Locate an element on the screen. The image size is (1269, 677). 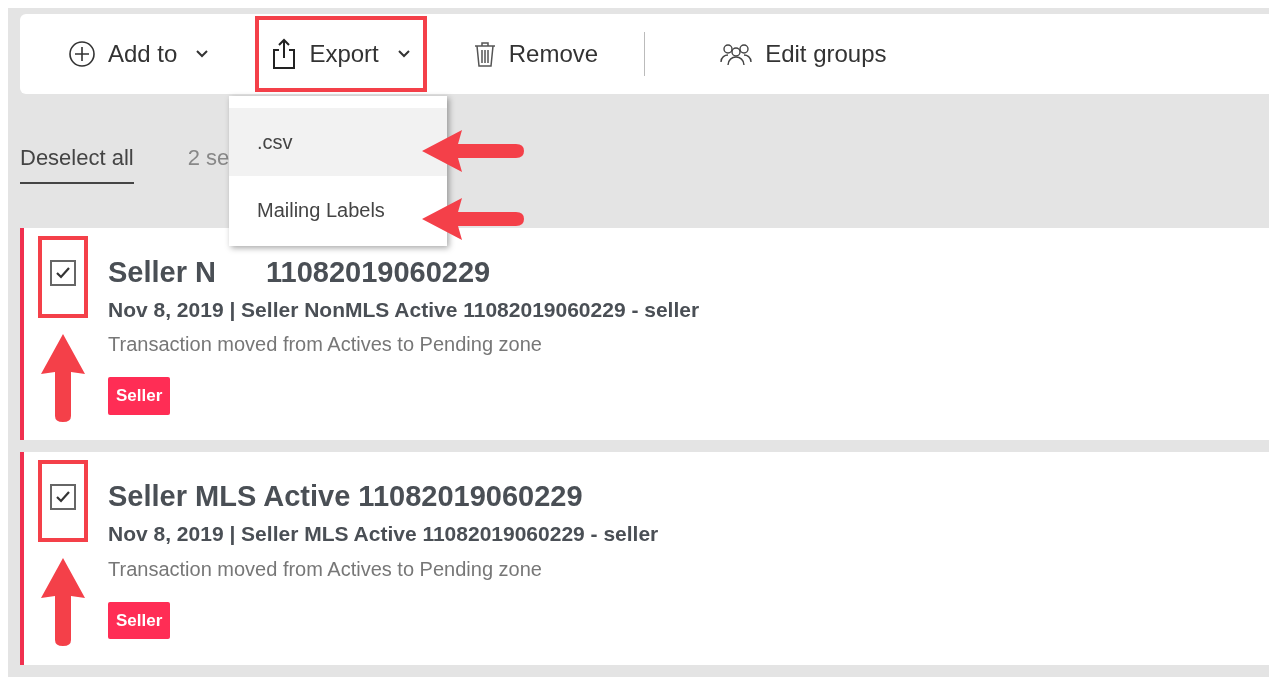
selection-count: 2 se is located at coordinates (208, 157).